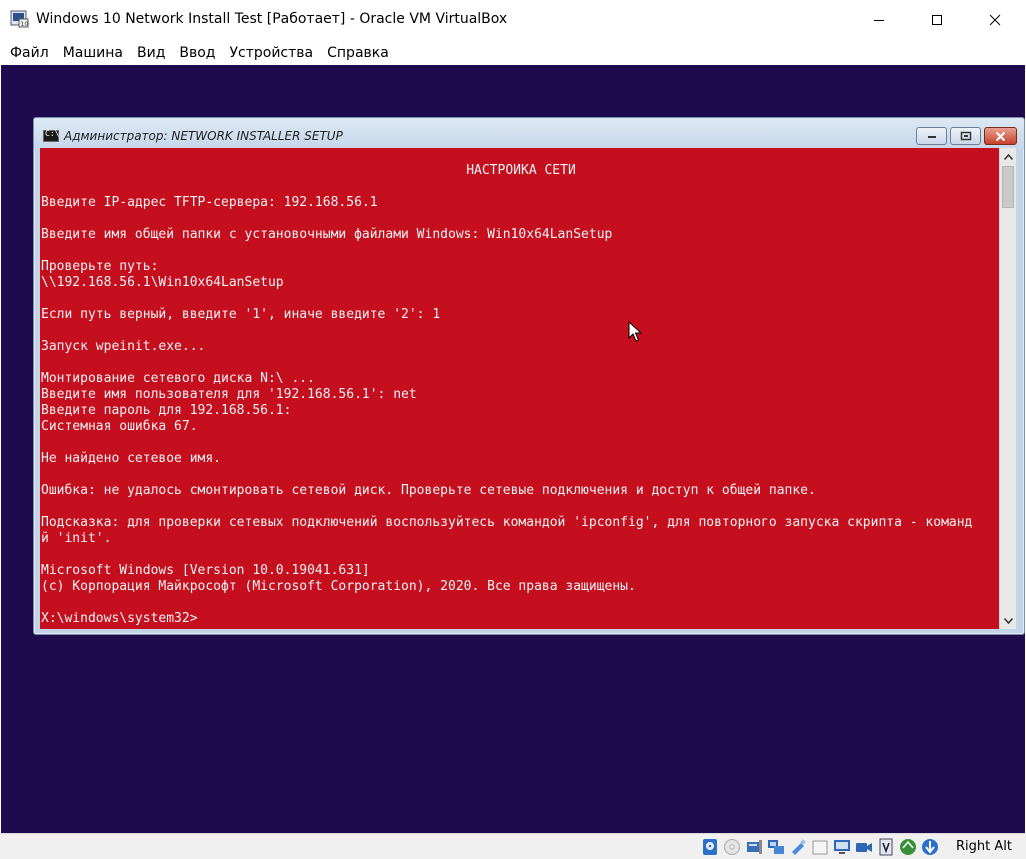 This screenshot has width=1026, height=859. Describe the element at coordinates (162, 282) in the screenshot. I see `console-line: \\192.168.56.1\Win10x64LanSetup` at that location.